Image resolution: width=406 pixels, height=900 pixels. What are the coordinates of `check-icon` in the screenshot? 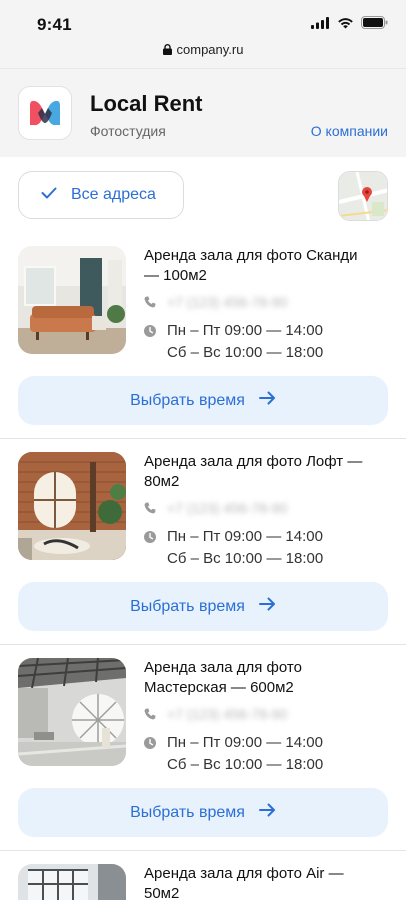 It's located at (49, 195).